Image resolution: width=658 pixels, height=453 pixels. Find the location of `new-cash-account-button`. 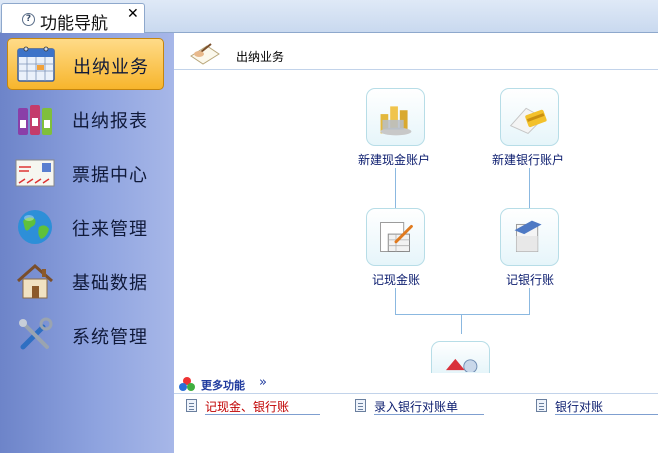

new-cash-account-button is located at coordinates (395, 117).